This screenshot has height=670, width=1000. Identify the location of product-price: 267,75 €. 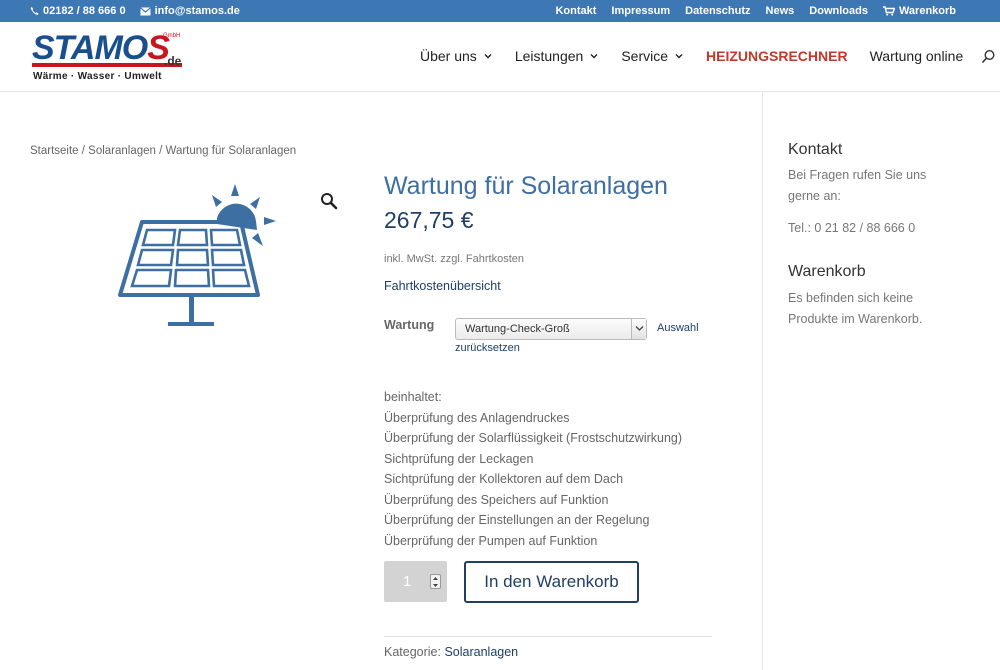
(429, 220).